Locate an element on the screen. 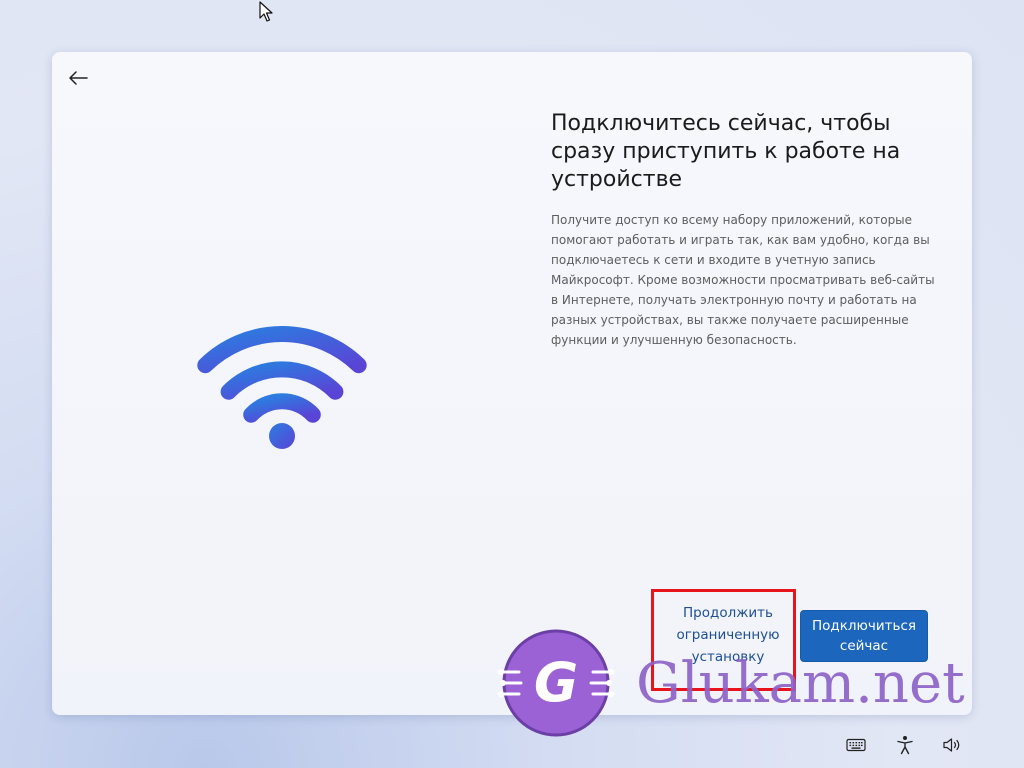 This screenshot has height=768, width=1024. watermark-logo-letter: G is located at coordinates (556, 682).